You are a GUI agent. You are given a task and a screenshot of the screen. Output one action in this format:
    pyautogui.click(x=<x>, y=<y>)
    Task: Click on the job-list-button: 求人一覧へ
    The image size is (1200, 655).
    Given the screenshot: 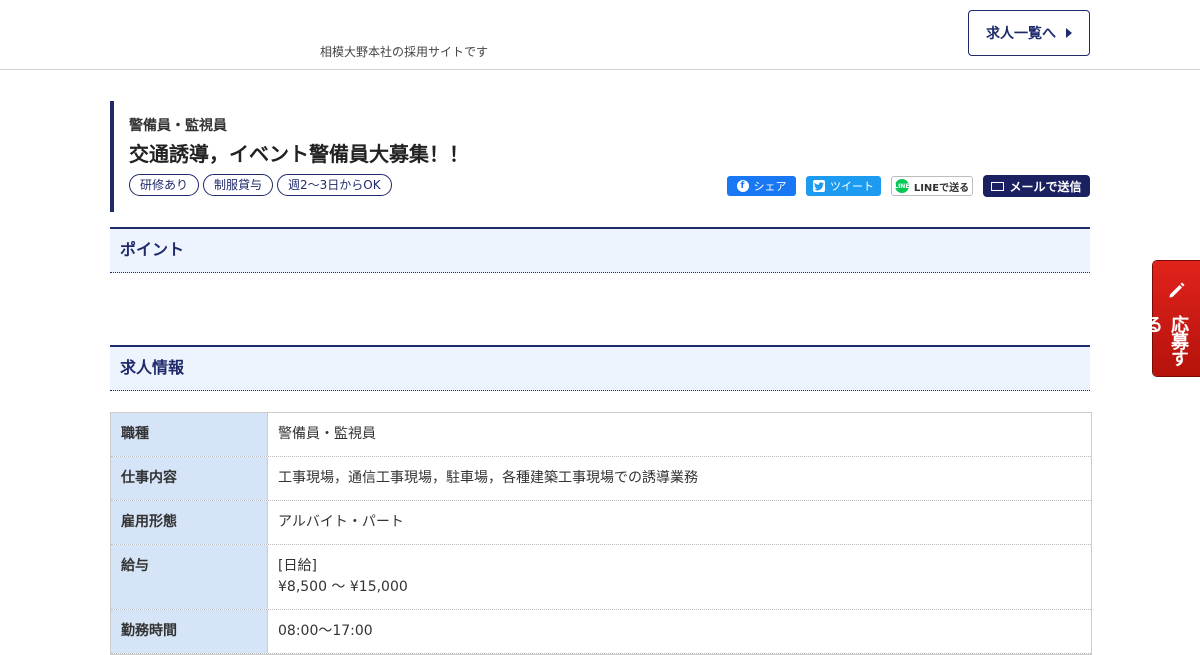 What is the action you would take?
    pyautogui.click(x=1029, y=33)
    